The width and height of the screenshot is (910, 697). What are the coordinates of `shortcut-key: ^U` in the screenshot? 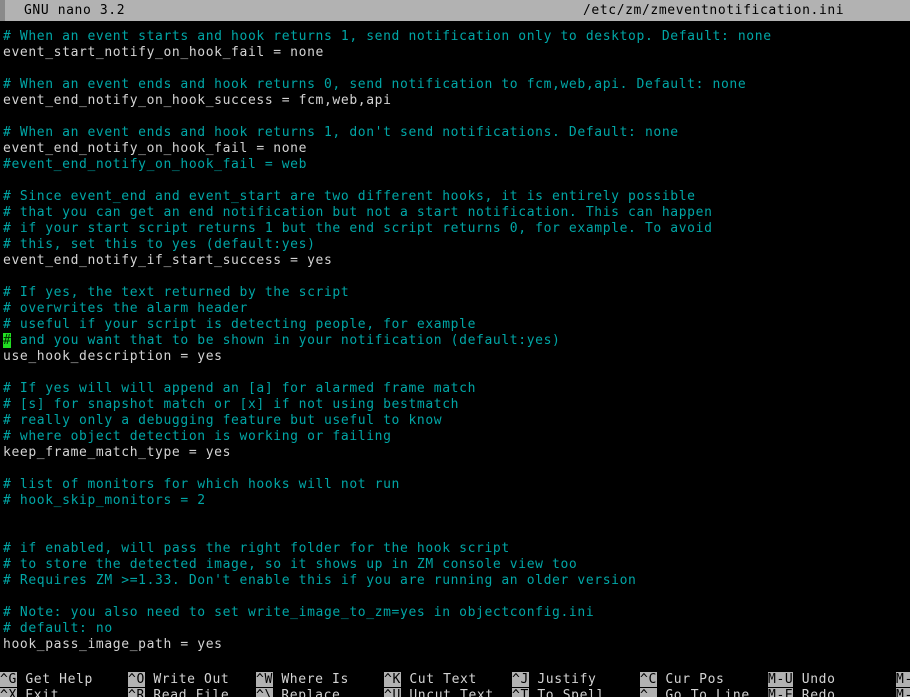 It's located at (392, 692).